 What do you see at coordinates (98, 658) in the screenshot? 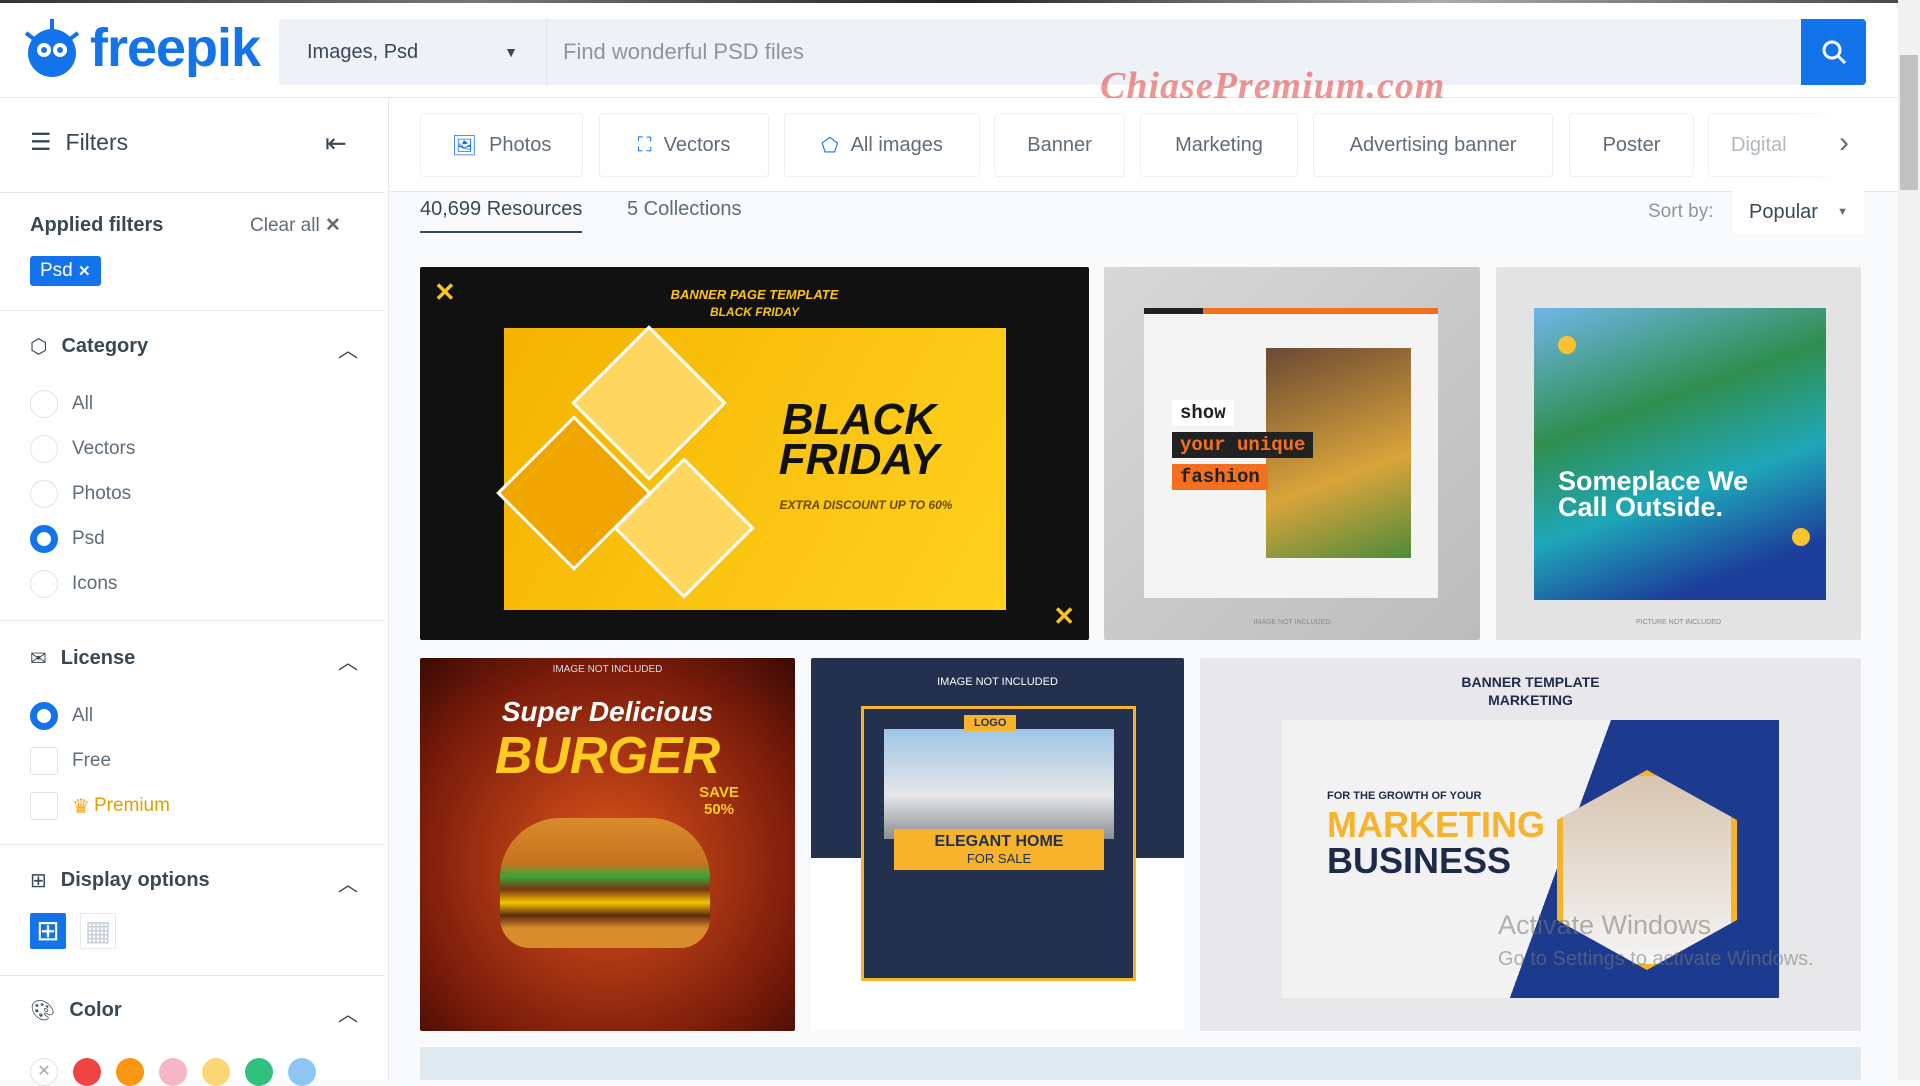
I see `license-title: License` at bounding box center [98, 658].